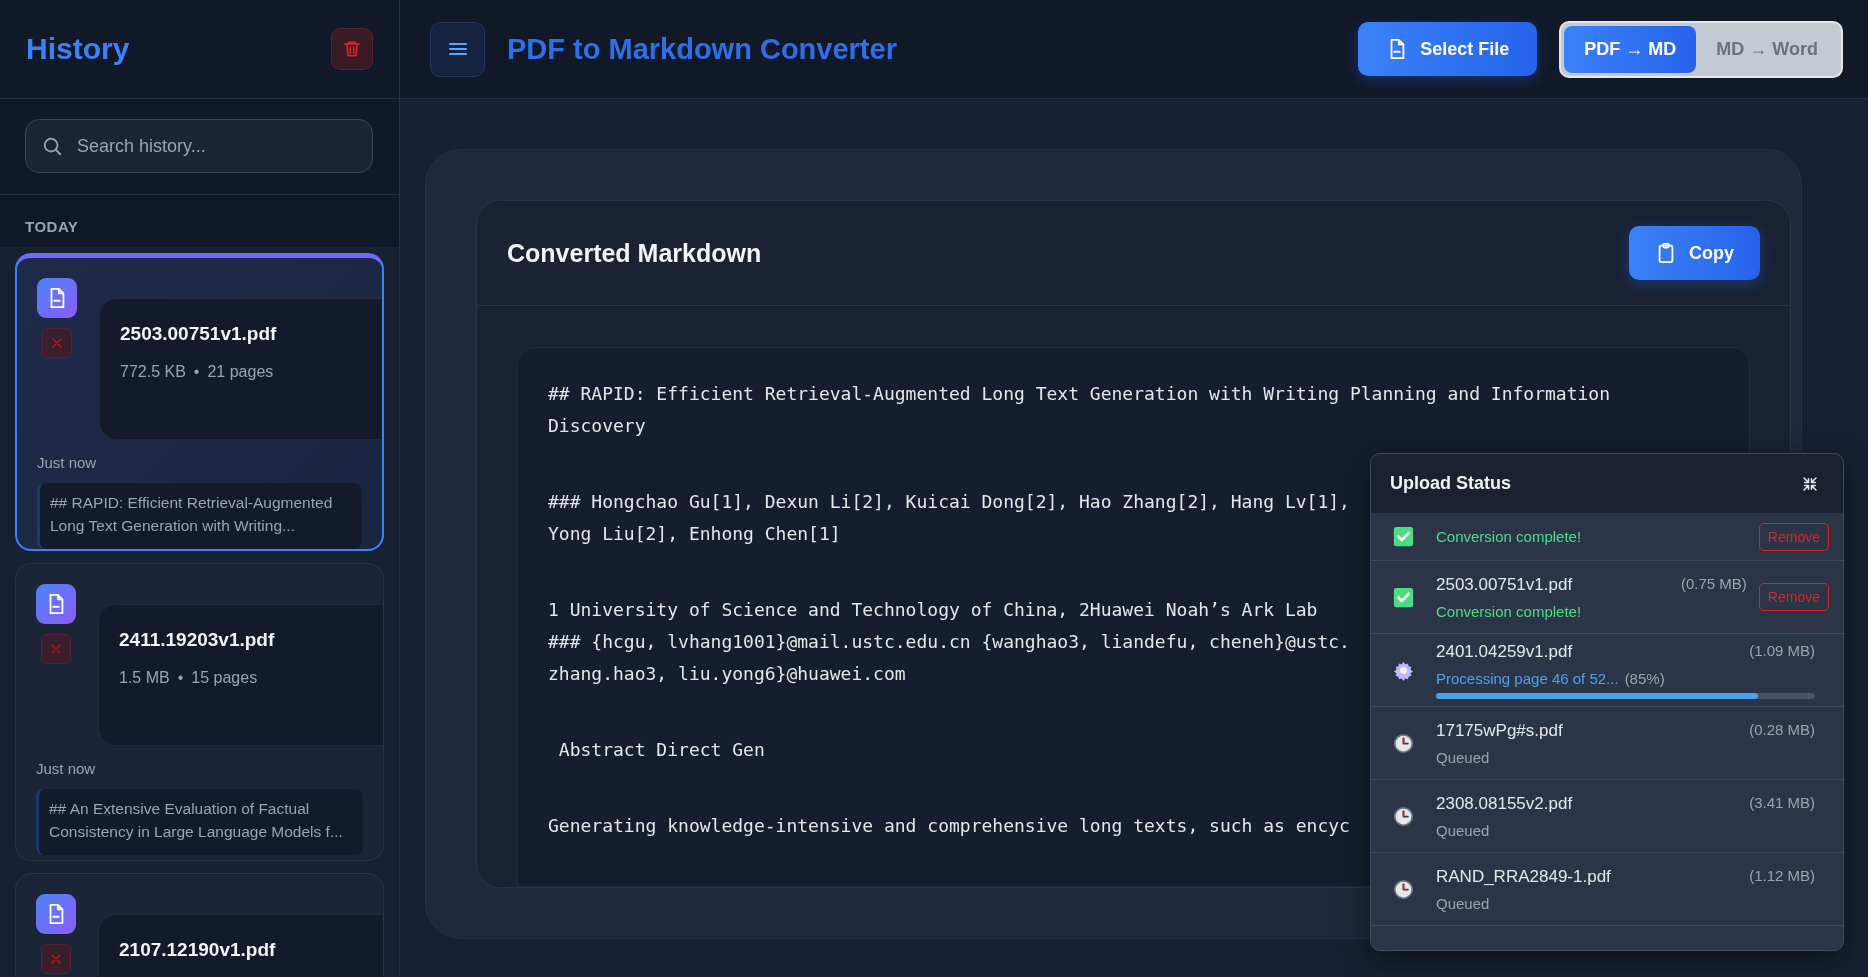 This screenshot has width=1868, height=977. What do you see at coordinates (1782, 730) in the screenshot?
I see `file-size: (0.28 MB)` at bounding box center [1782, 730].